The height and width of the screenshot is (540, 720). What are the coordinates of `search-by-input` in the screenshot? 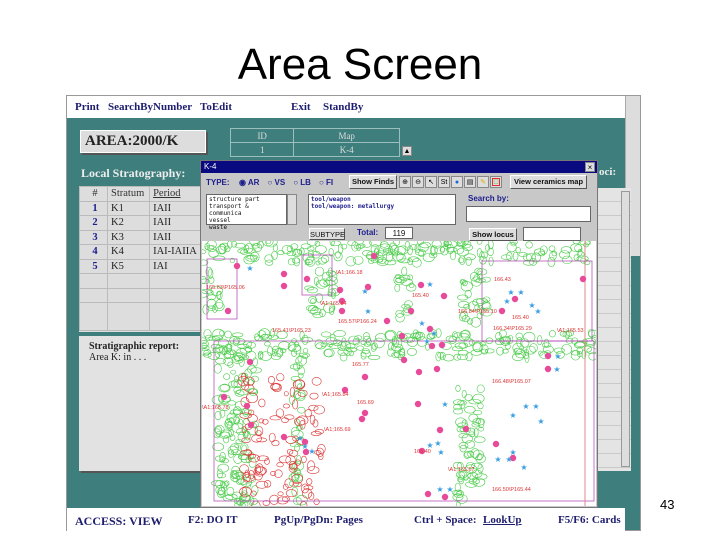 It's located at (528, 214).